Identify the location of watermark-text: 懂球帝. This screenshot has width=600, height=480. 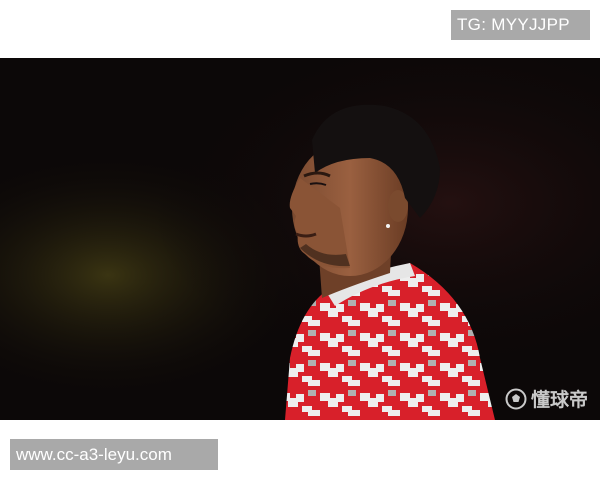
(559, 400).